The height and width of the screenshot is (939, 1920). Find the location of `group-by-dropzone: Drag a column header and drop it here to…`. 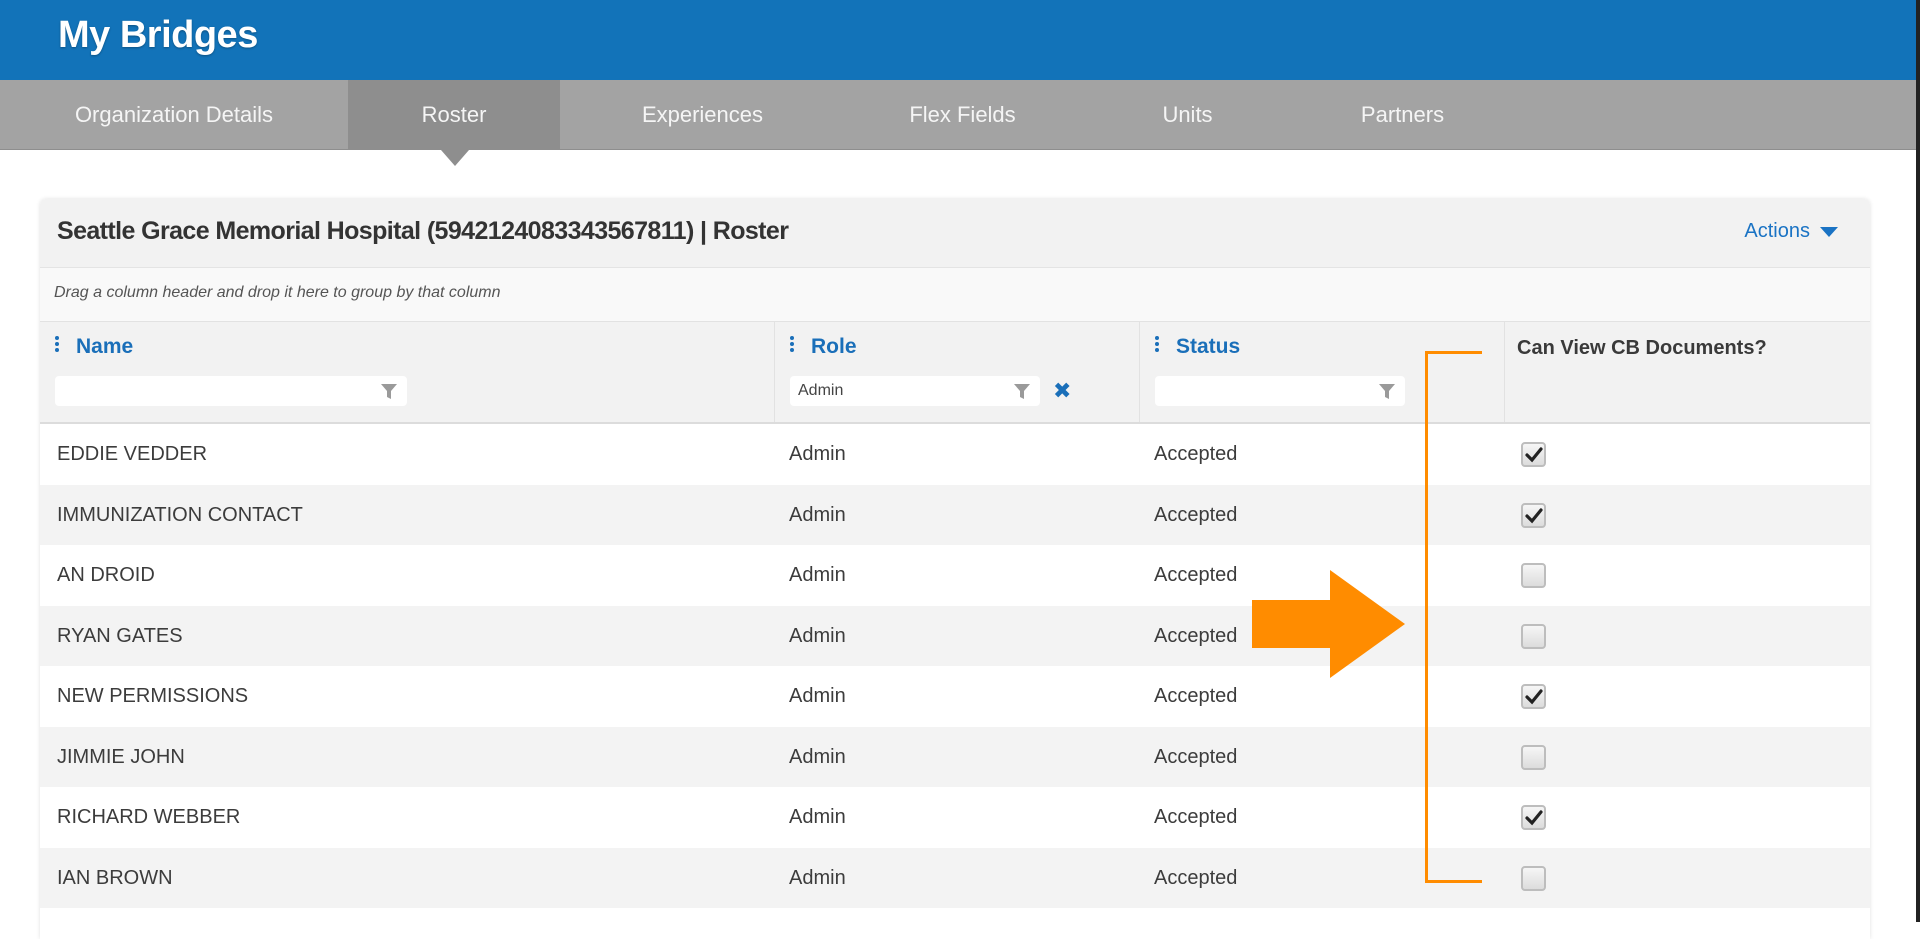

group-by-dropzone: Drag a column header and drop it here to… is located at coordinates (955, 295).